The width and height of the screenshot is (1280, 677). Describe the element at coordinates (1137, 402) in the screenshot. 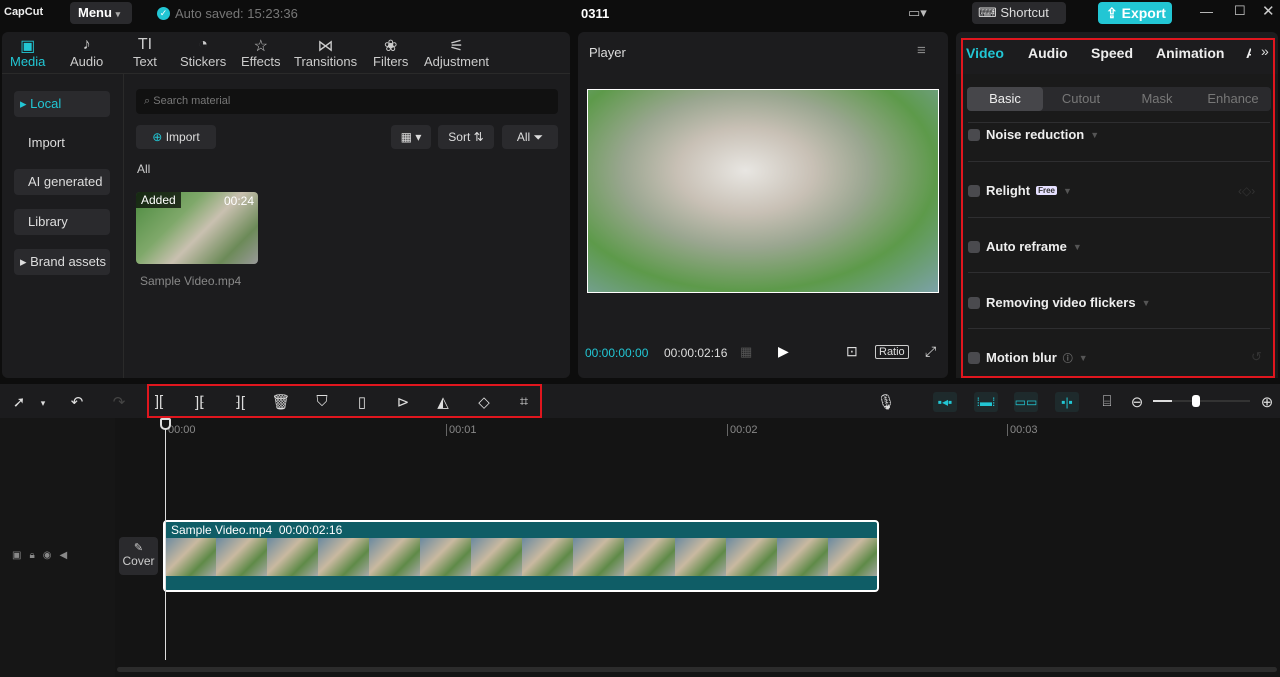

I see `zoom-out-icon: ⊖` at that location.